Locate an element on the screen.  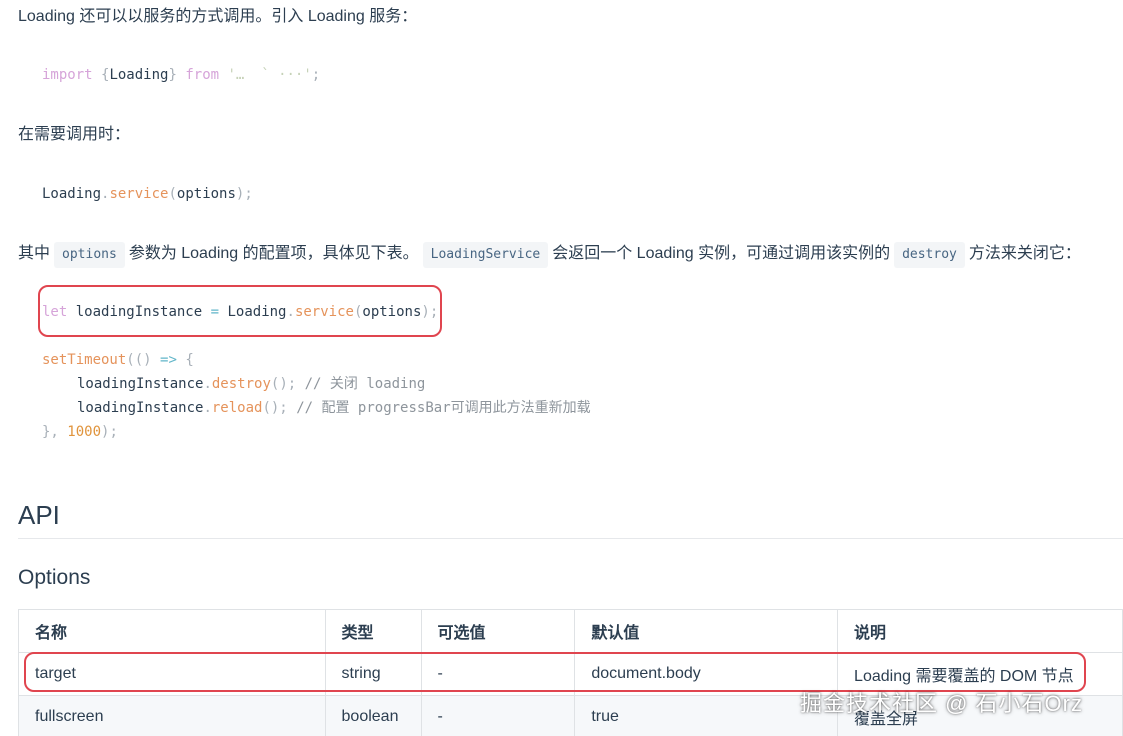
line3-parens: (); is located at coordinates (283, 384).